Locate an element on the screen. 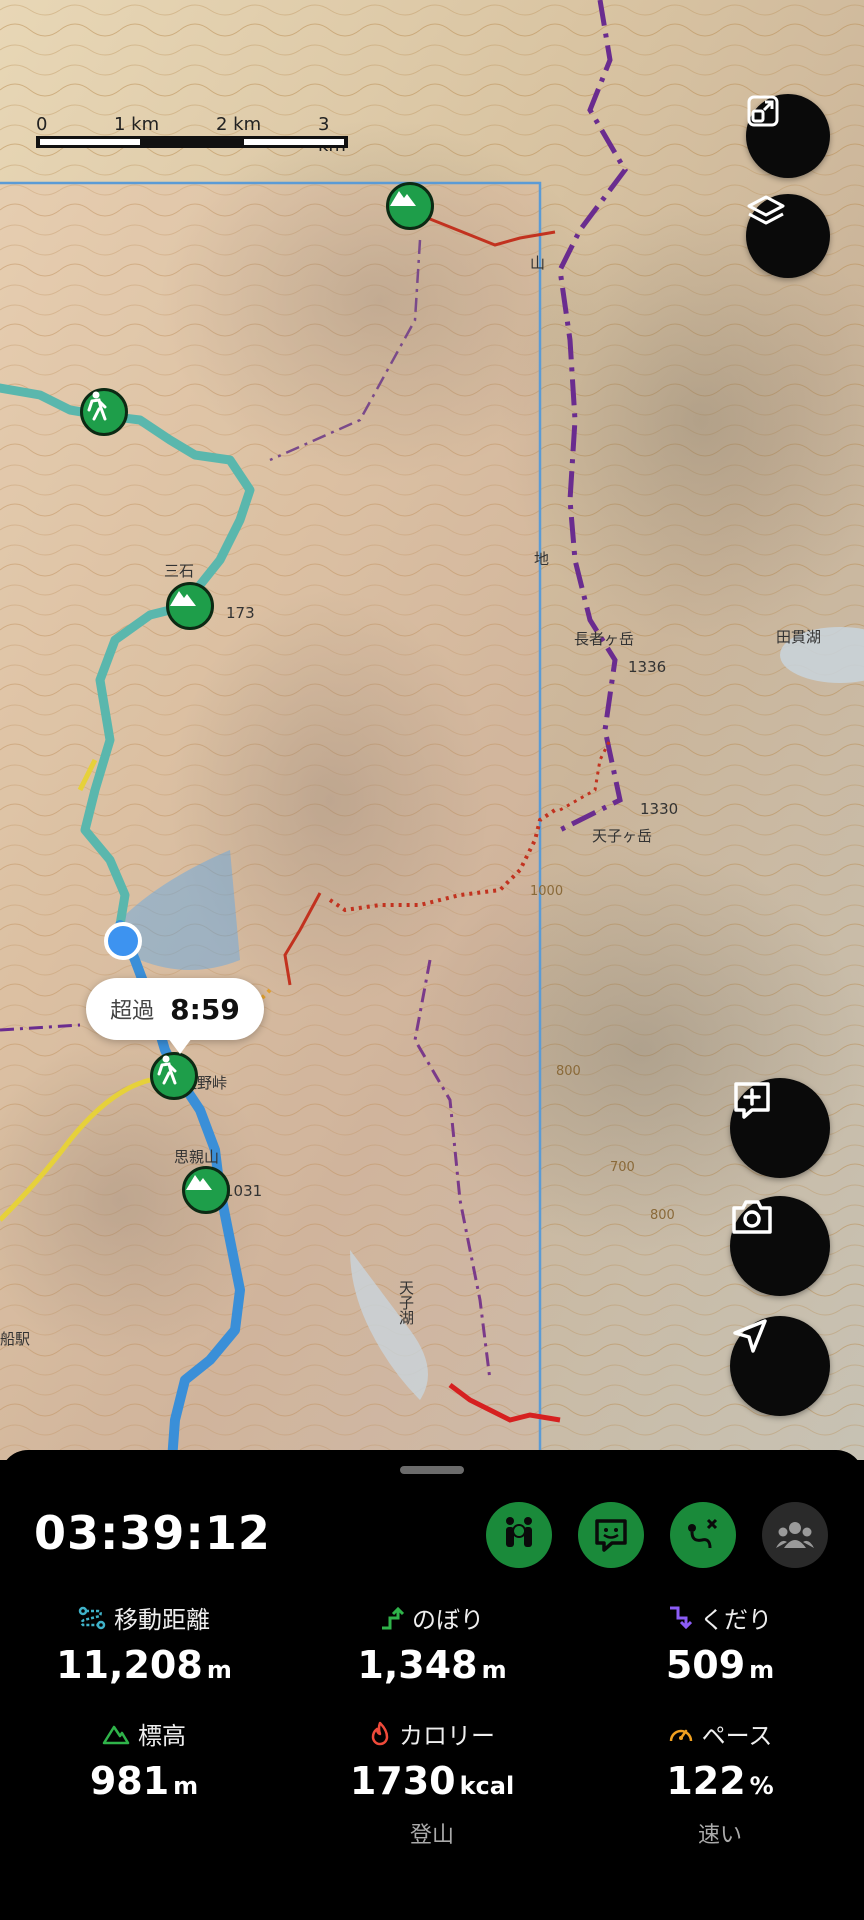  stat-descent: くだり 509 m is located at coordinates (720, 1643).